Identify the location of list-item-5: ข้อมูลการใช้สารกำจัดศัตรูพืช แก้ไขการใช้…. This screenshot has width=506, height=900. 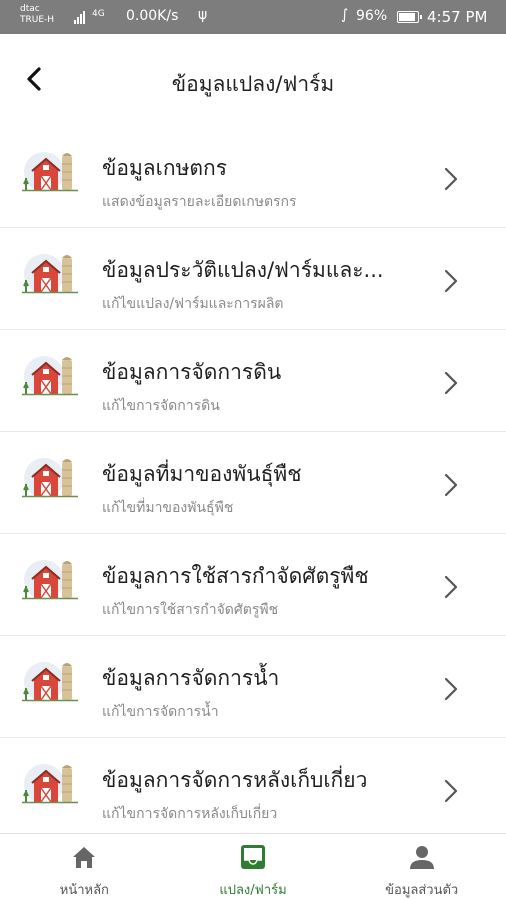
(253, 585).